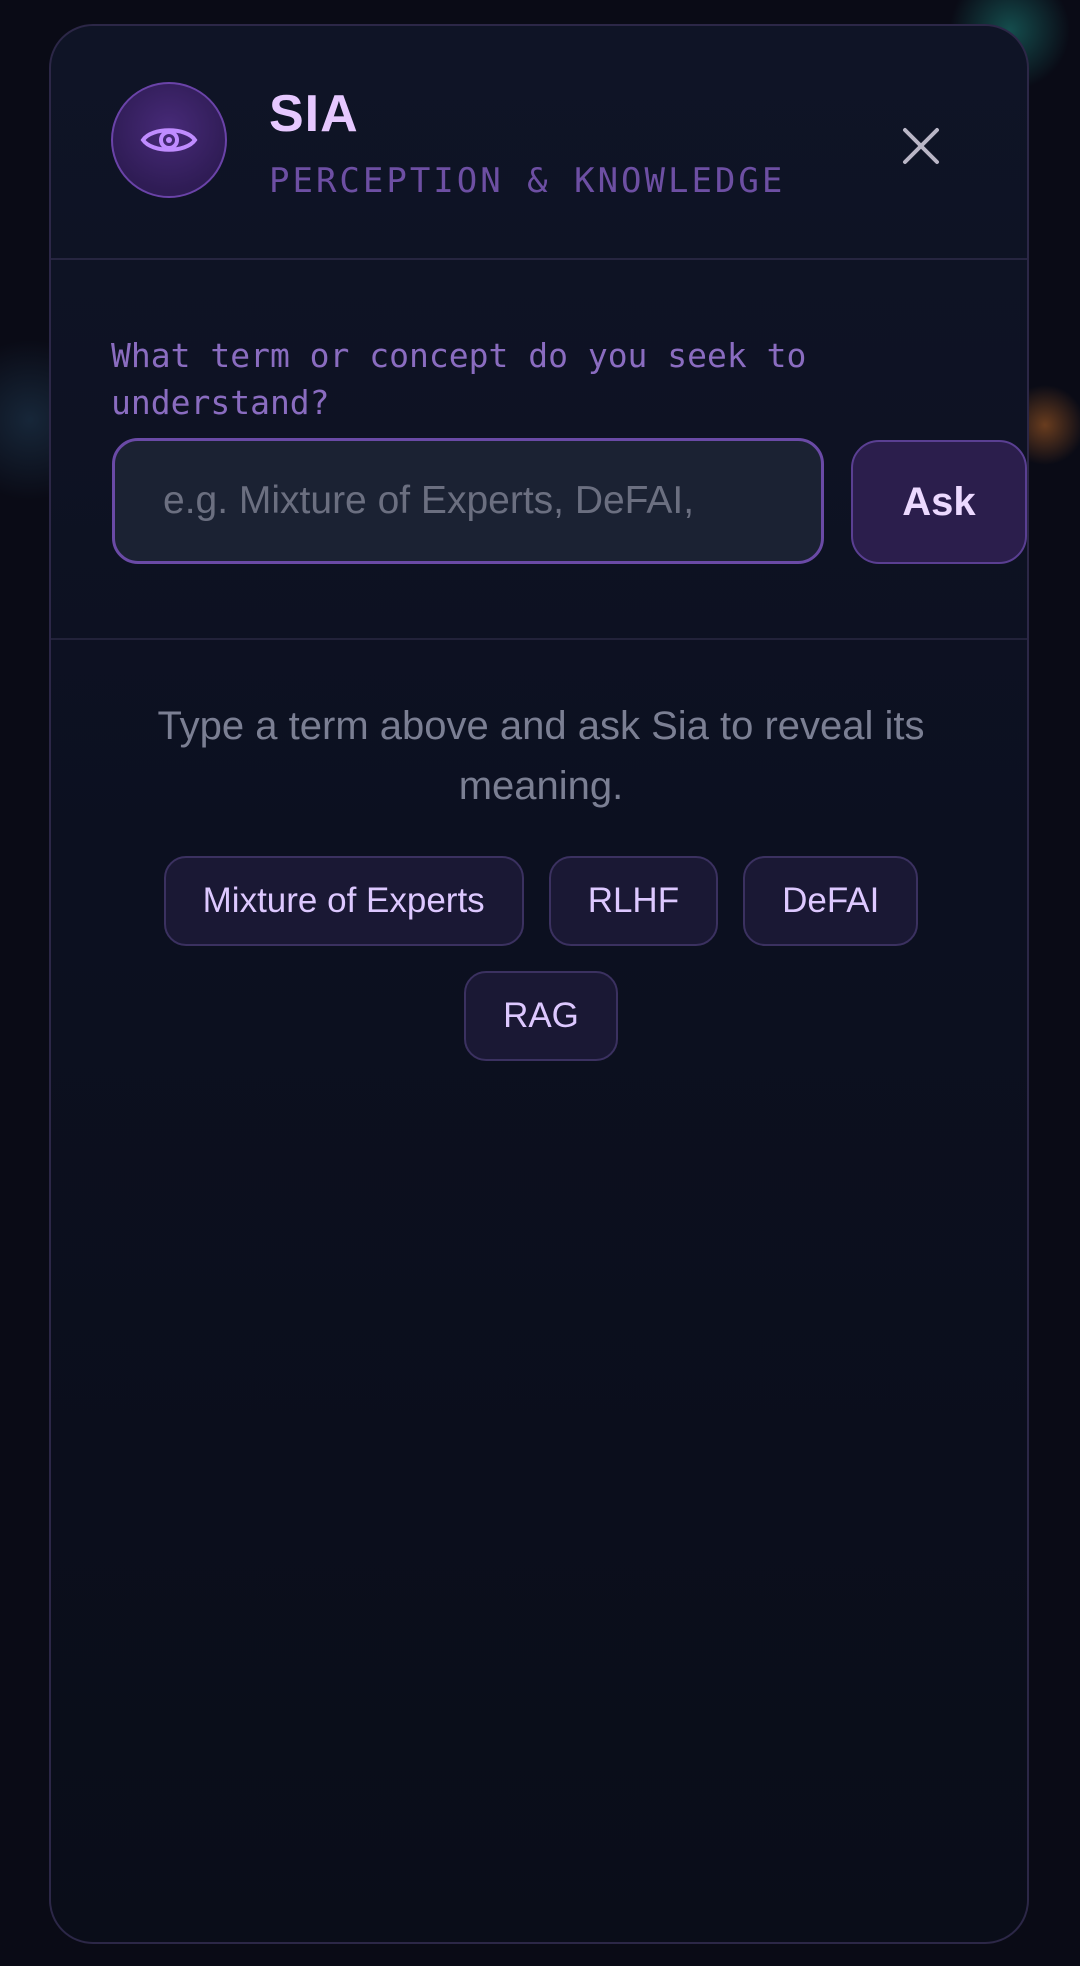  I want to click on search-input, so click(468, 501).